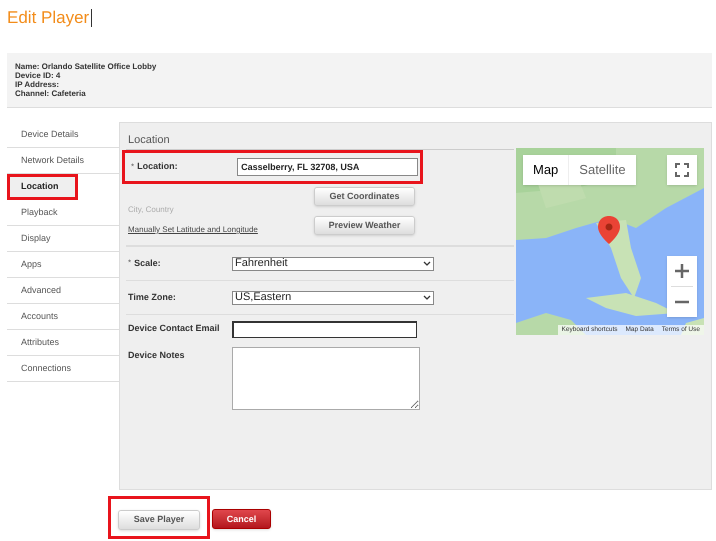 This screenshot has width=716, height=541. I want to click on field-label: Device Notes, so click(156, 355).